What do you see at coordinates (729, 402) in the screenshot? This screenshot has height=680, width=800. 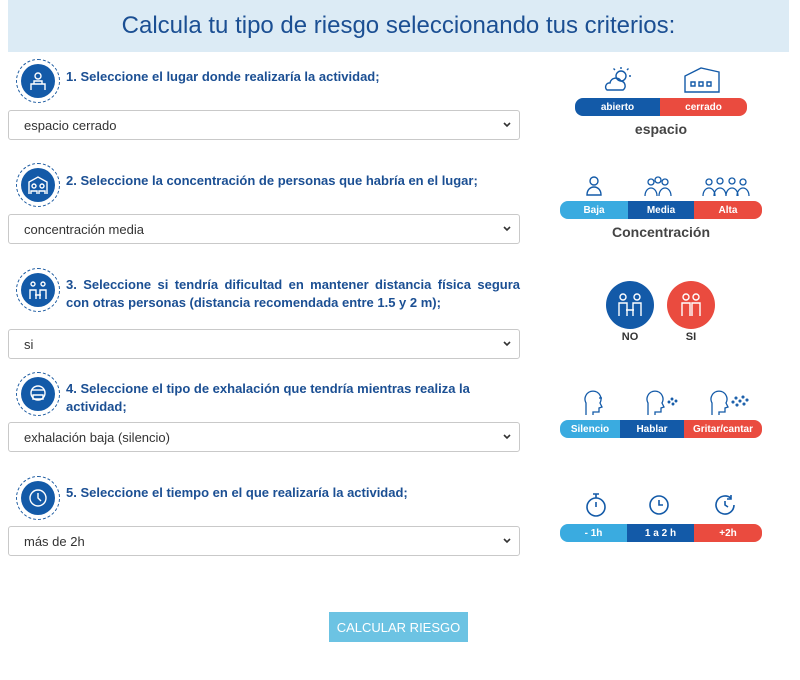 I see `shouting-face-icon` at bounding box center [729, 402].